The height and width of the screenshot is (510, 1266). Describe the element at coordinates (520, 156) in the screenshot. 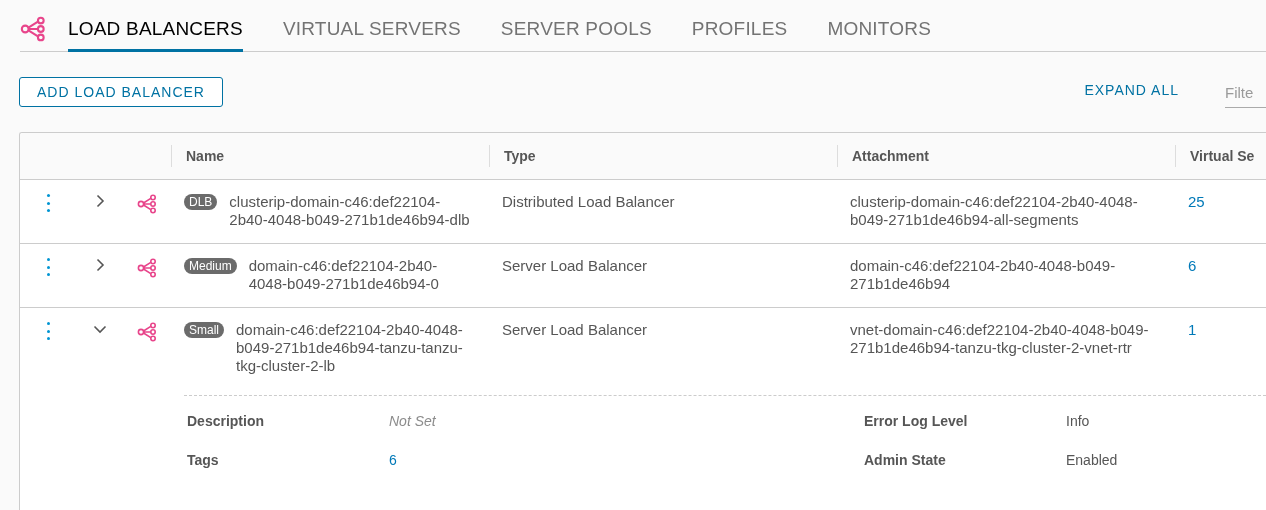

I see `column-header: Type` at that location.